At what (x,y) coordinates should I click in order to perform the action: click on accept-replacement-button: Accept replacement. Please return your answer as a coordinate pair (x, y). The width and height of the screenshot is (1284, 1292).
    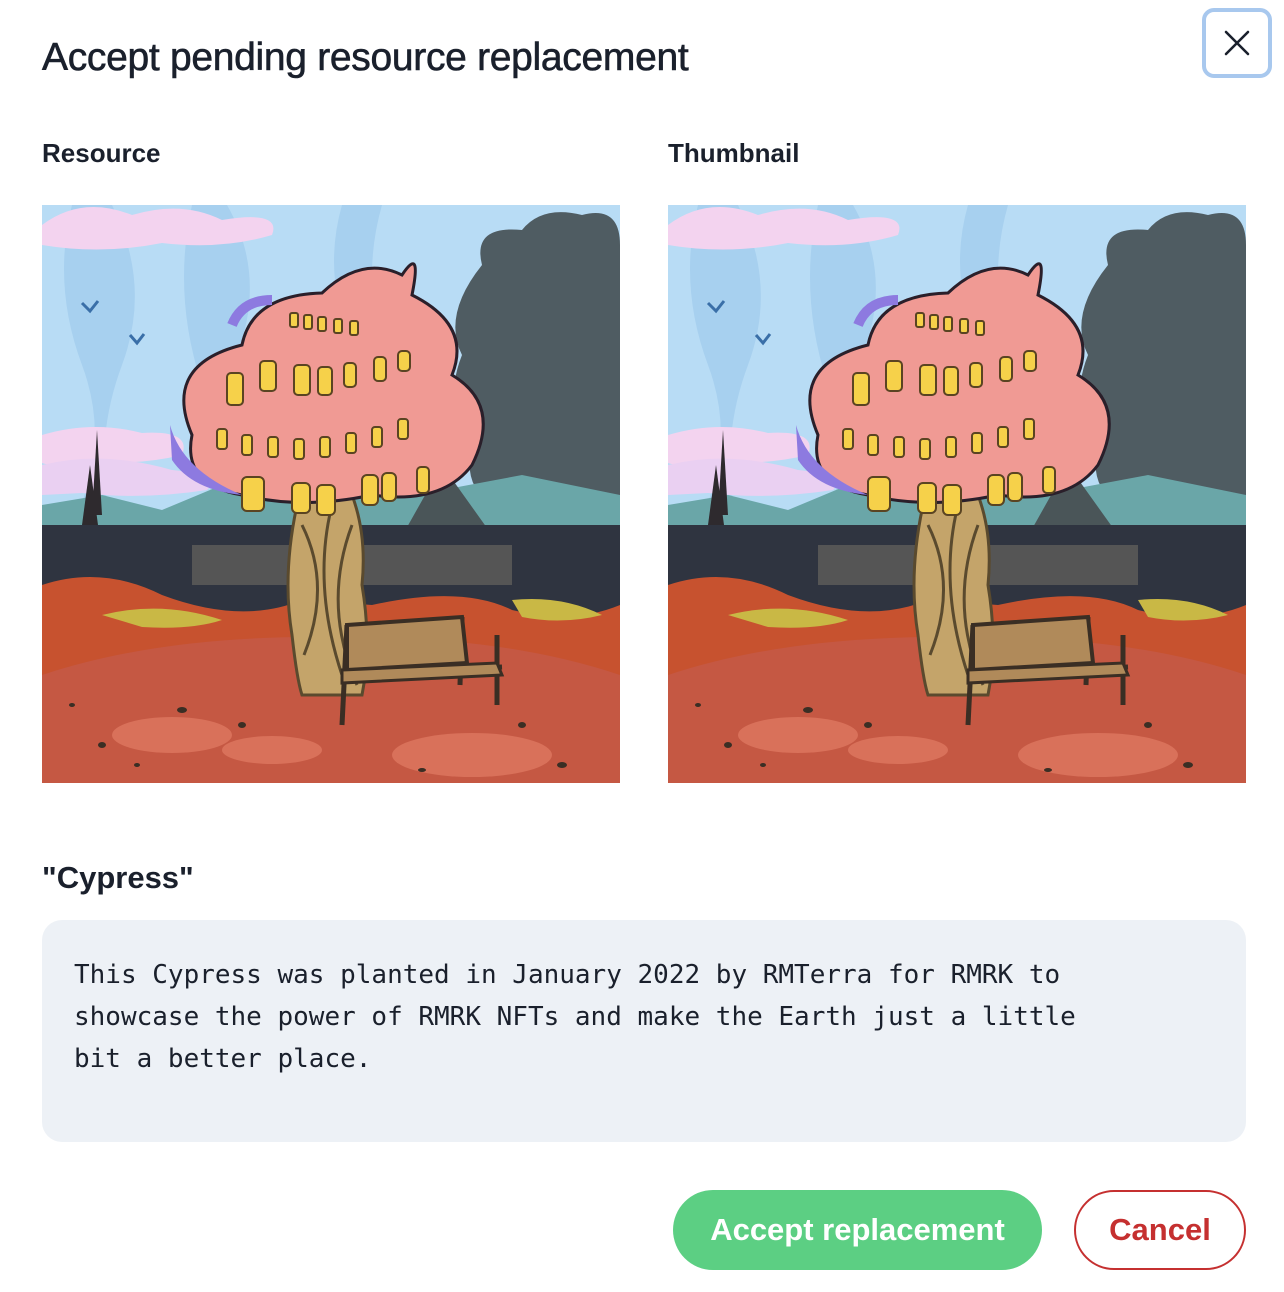
    Looking at the image, I should click on (857, 1230).